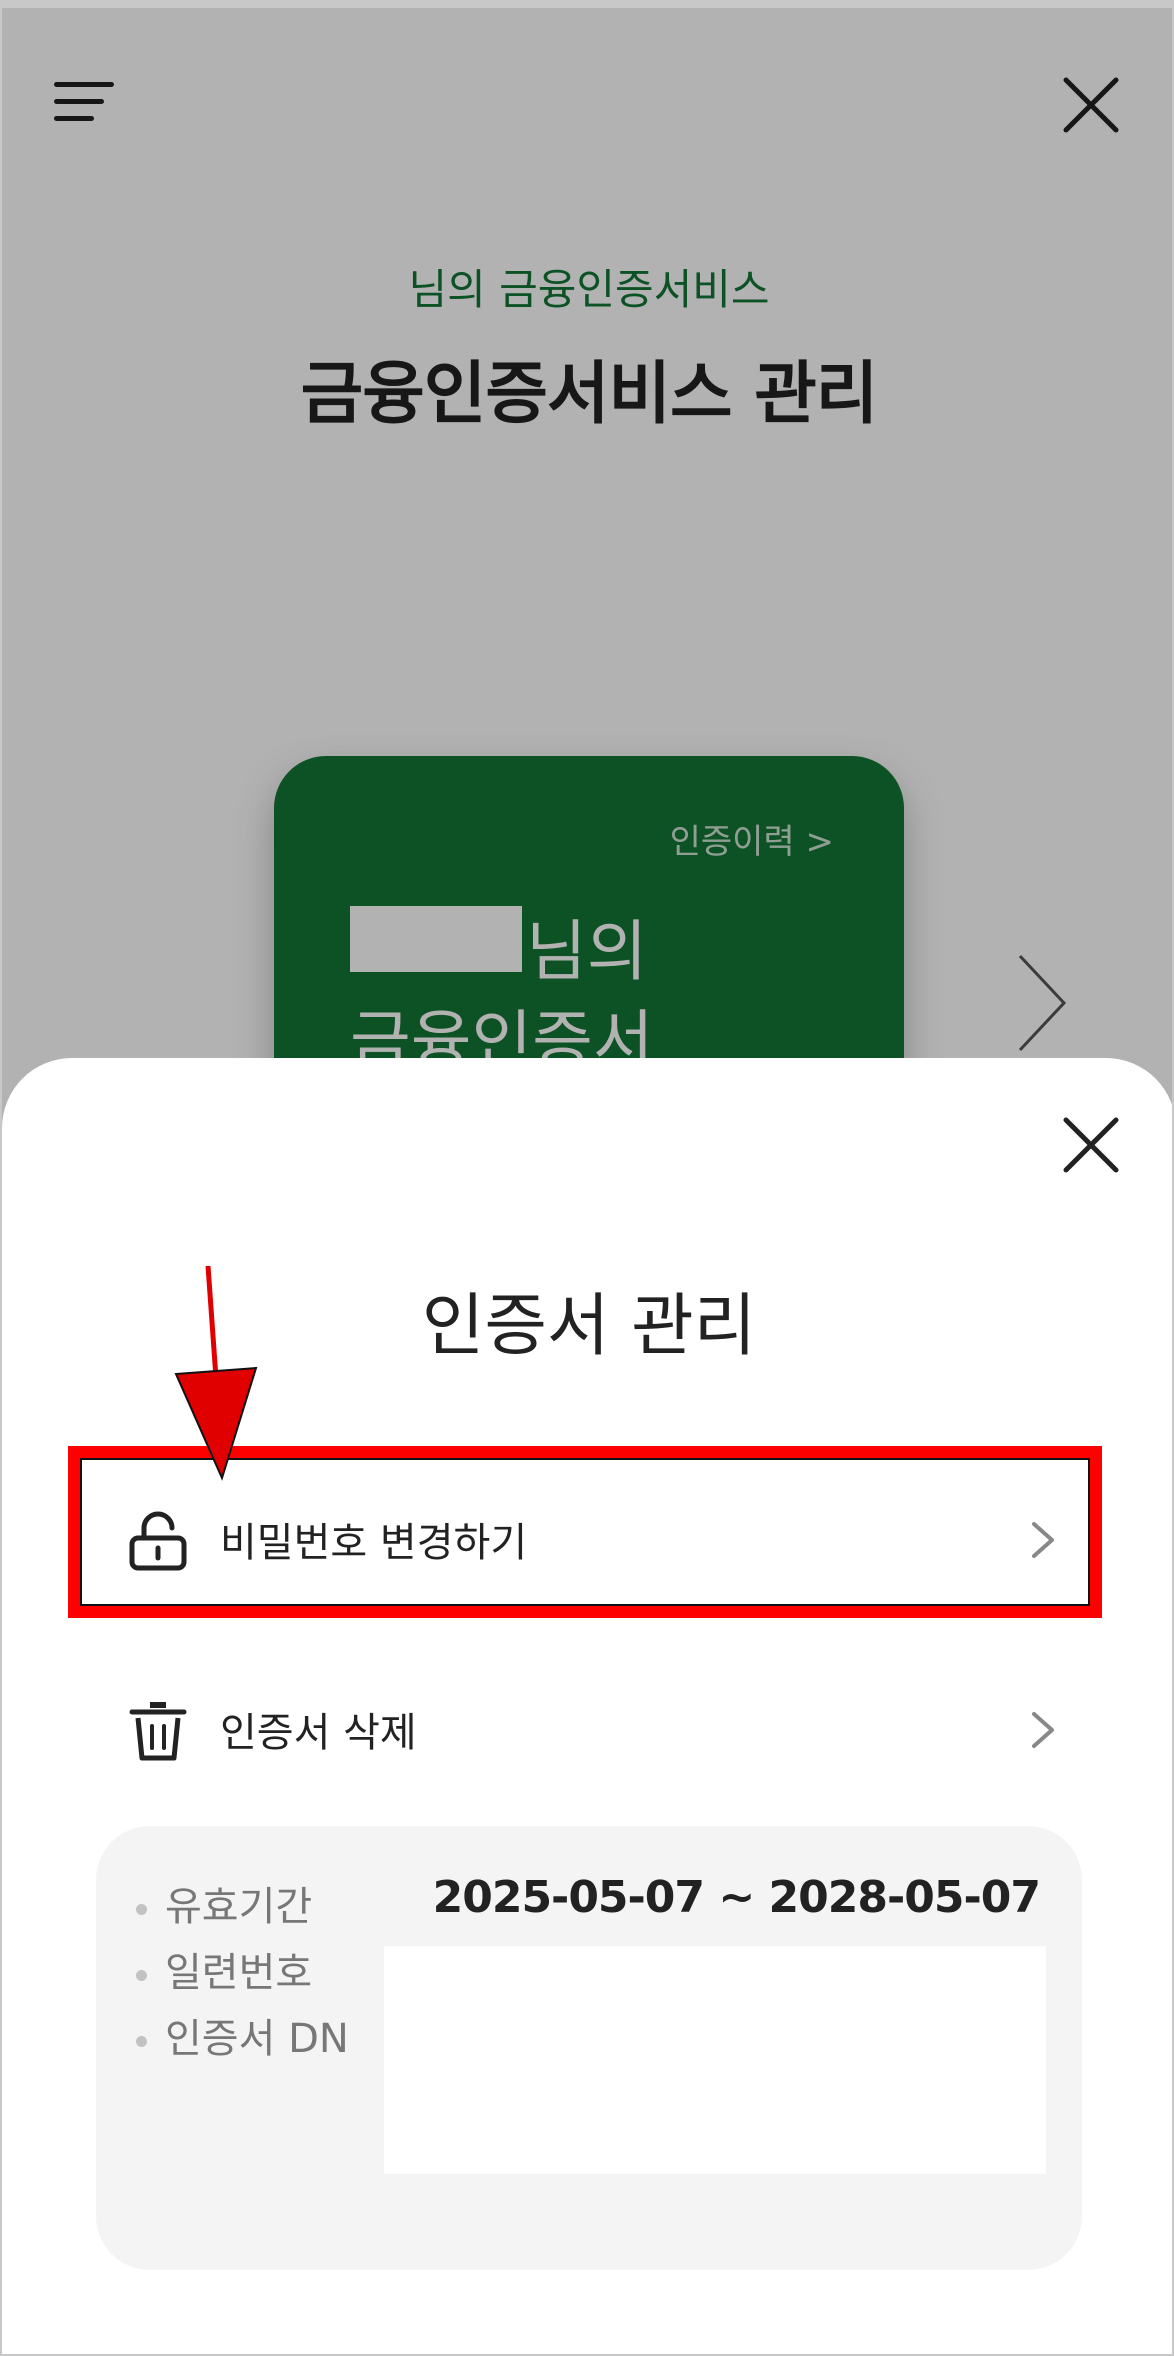 The width and height of the screenshot is (1174, 2356). I want to click on close-icon, so click(1091, 1145).